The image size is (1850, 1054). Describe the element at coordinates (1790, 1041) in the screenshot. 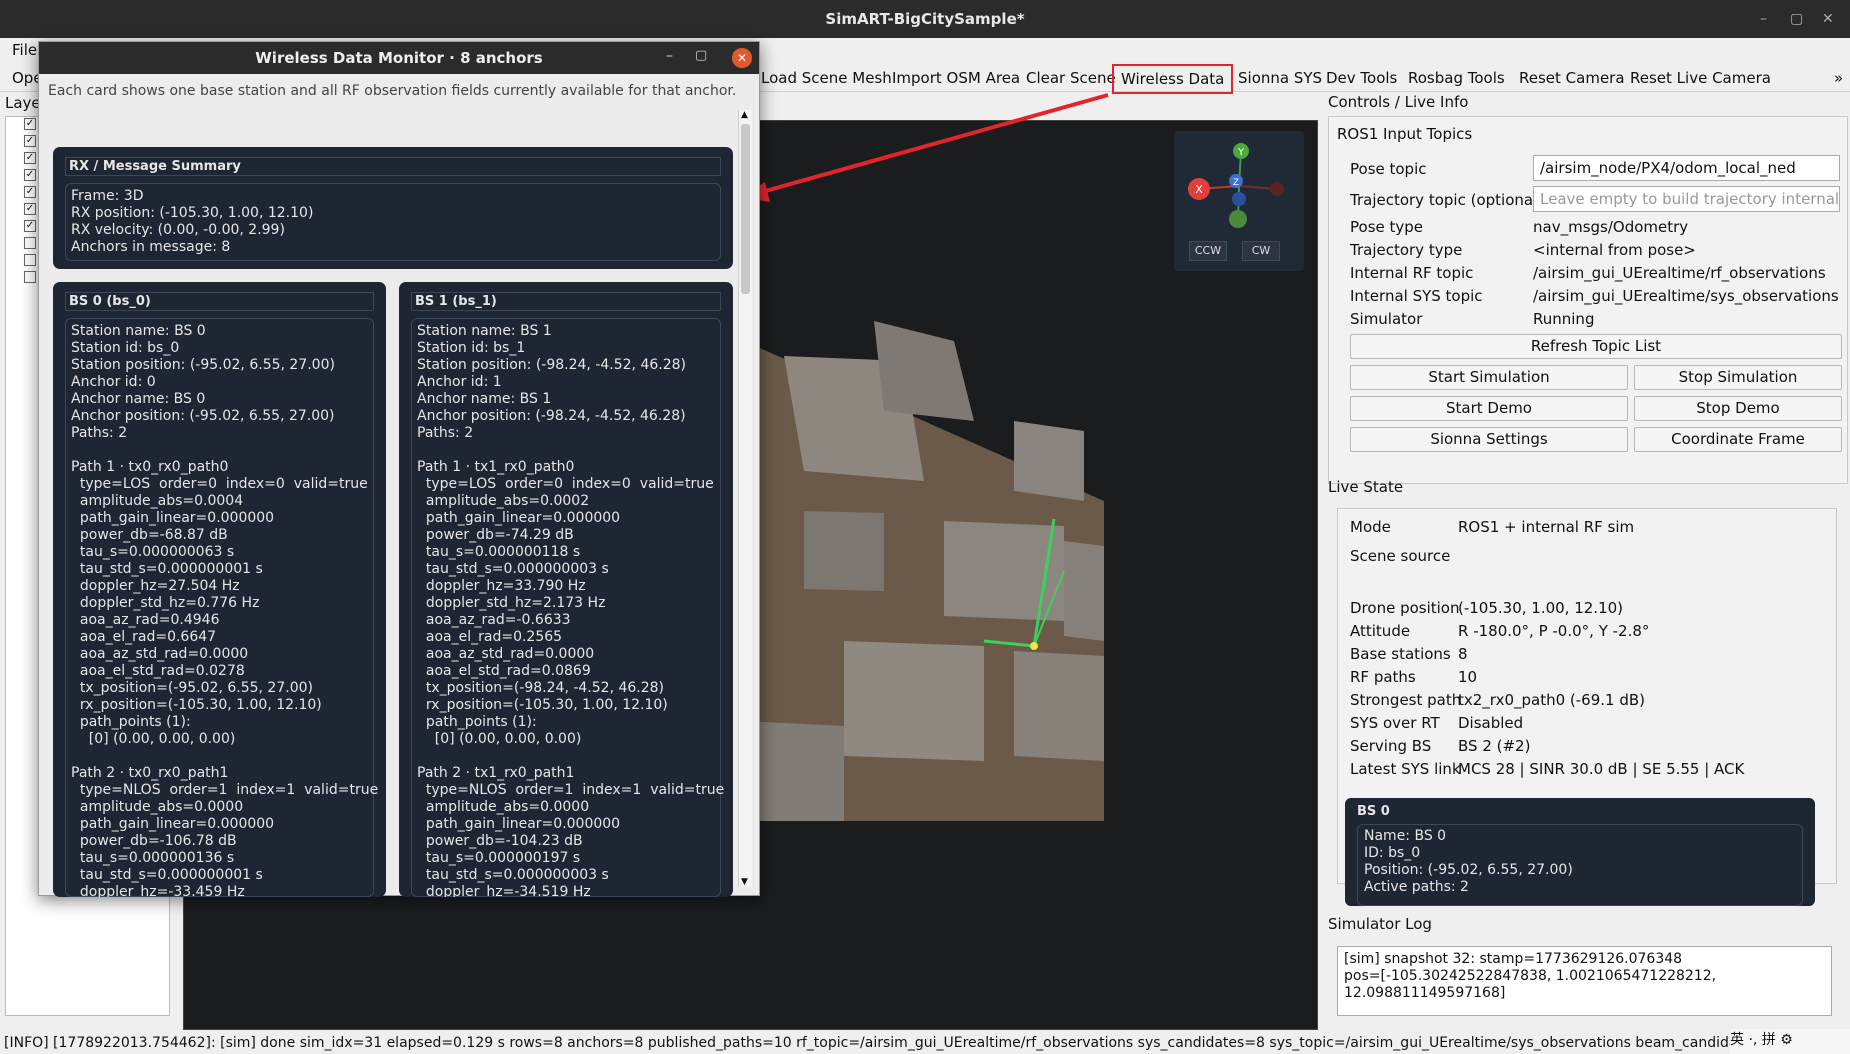

I see `input-method-tray: 英 ·, 拼 ⚙` at that location.